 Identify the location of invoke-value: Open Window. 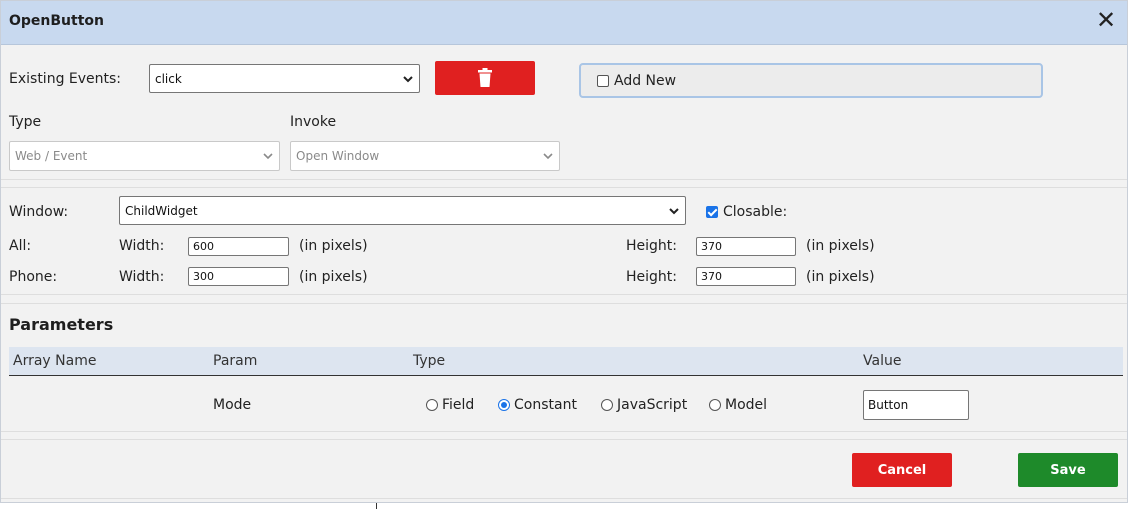
(338, 156).